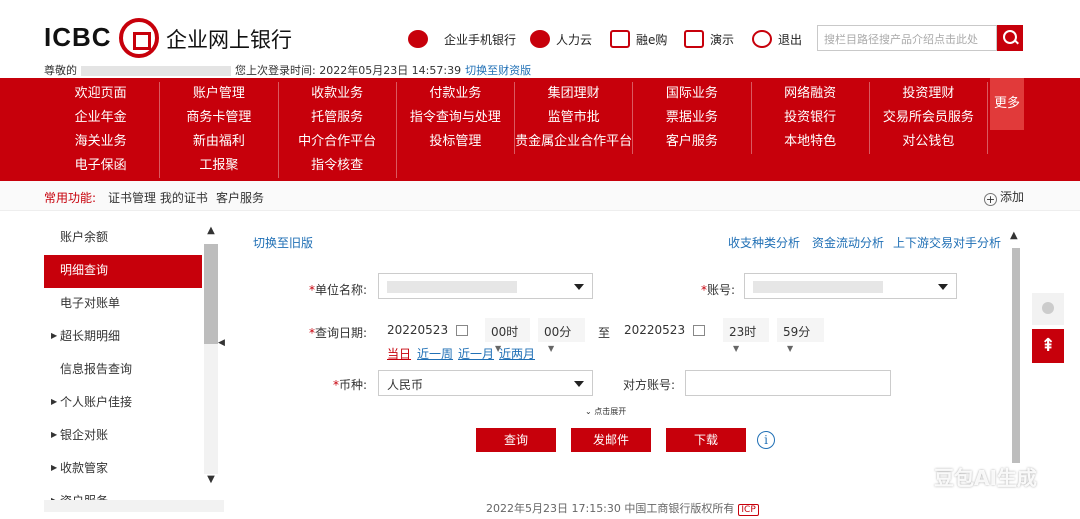 The width and height of the screenshot is (1080, 519). Describe the element at coordinates (498, 70) in the screenshot. I see `switch-treasury-link: 切换至财资版` at that location.